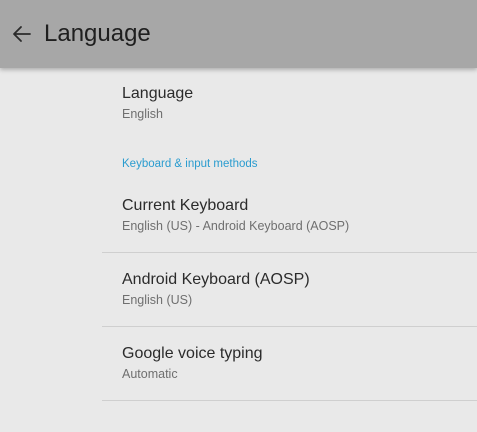 This screenshot has width=477, height=432. Describe the element at coordinates (289, 363) in the screenshot. I see `google-voice-typing-preference: Google voice typing Automatic` at that location.